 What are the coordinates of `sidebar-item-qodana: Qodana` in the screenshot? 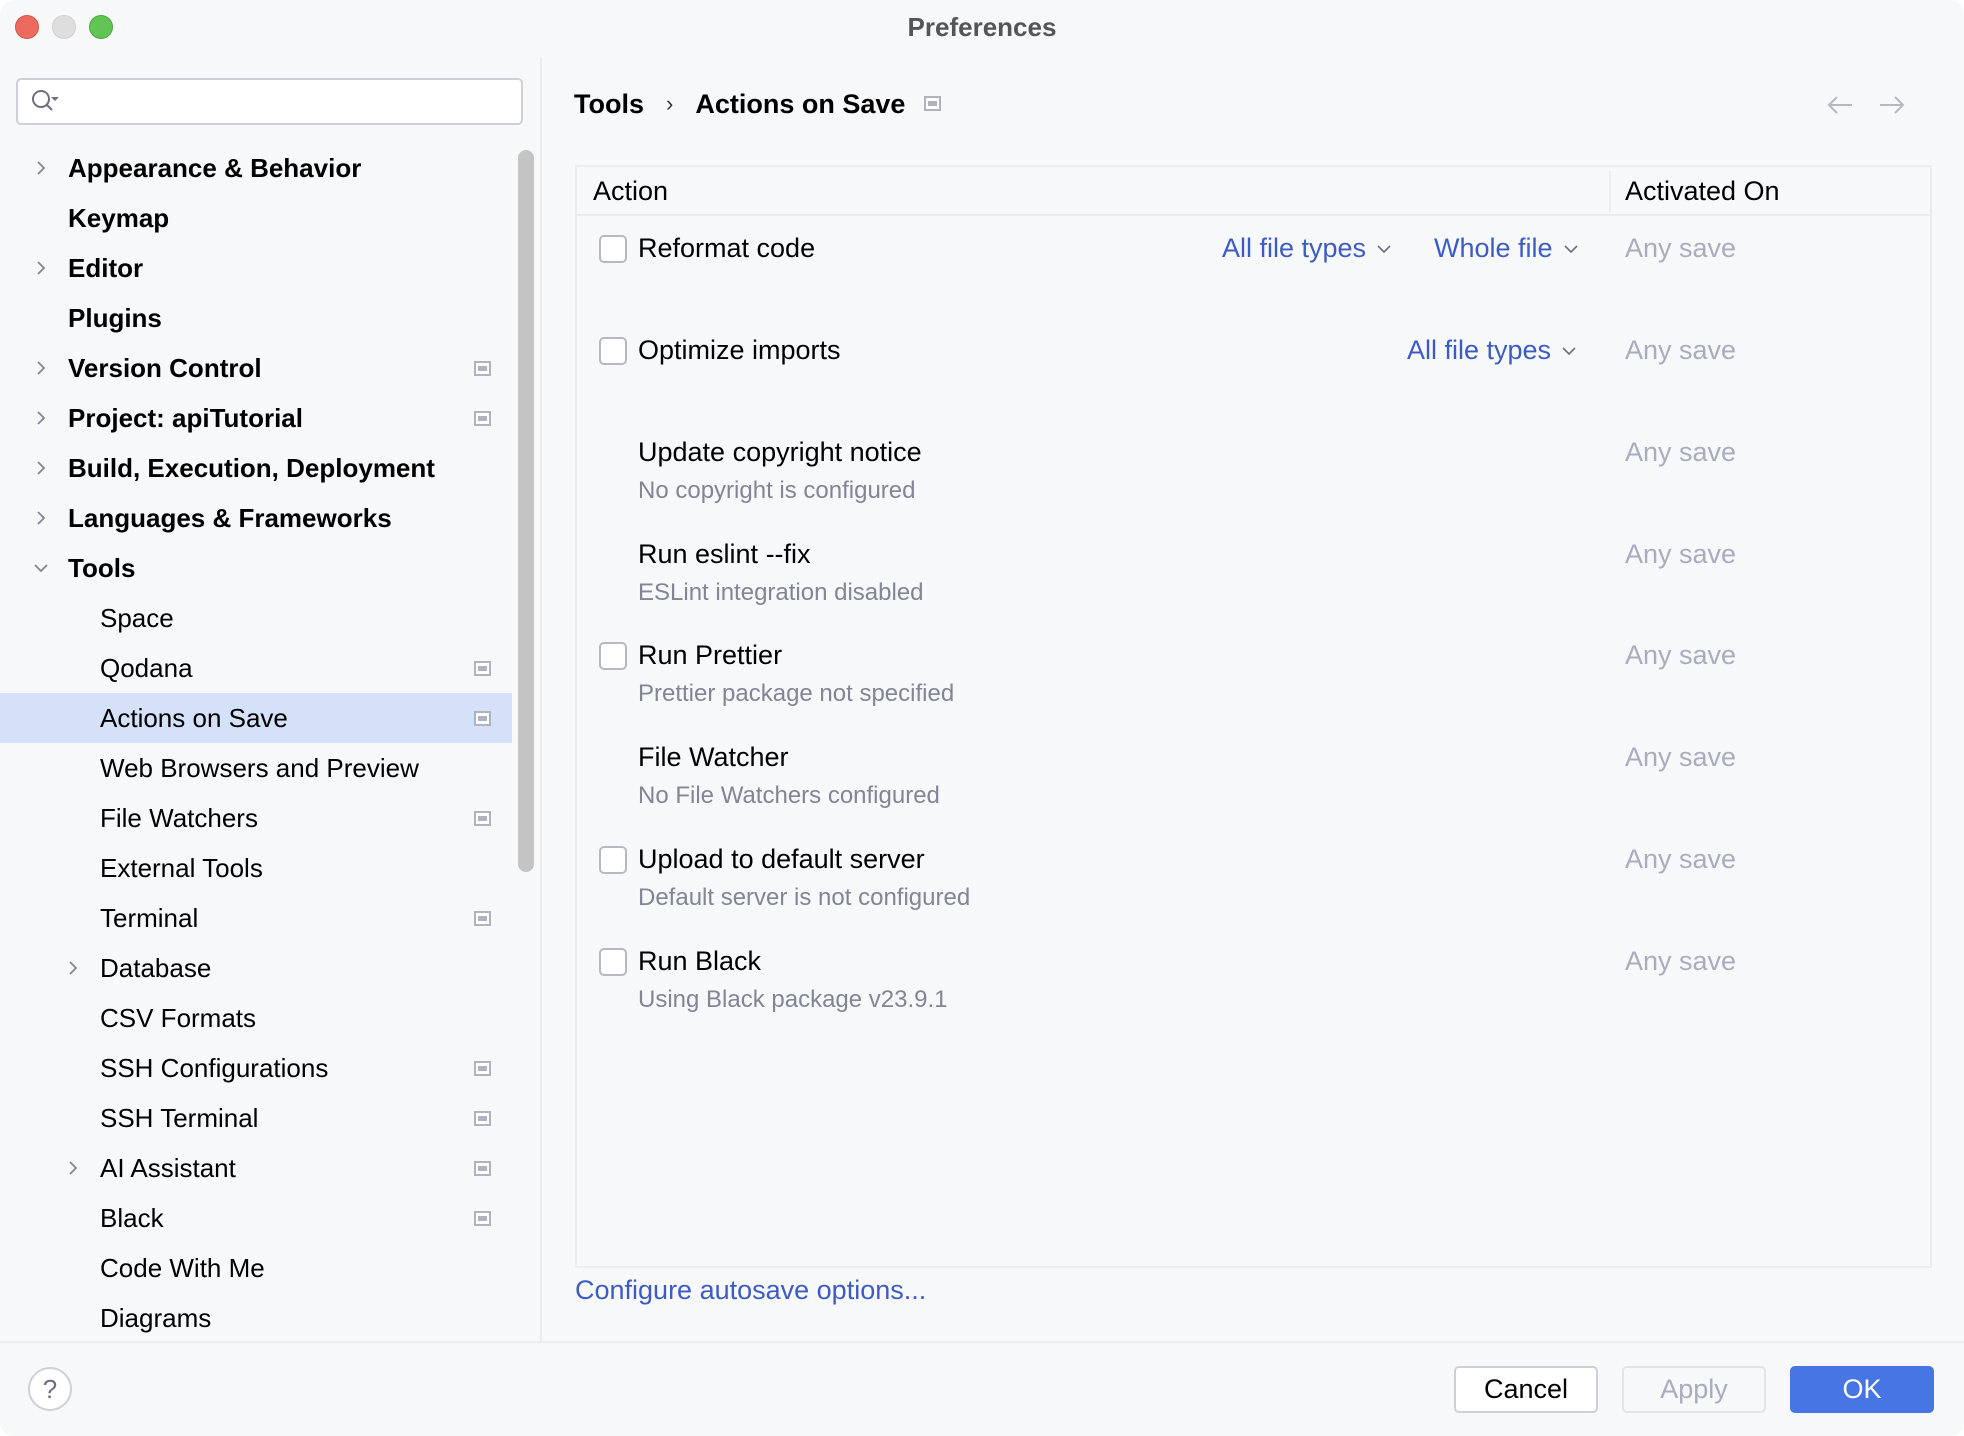 It's located at (256, 668).